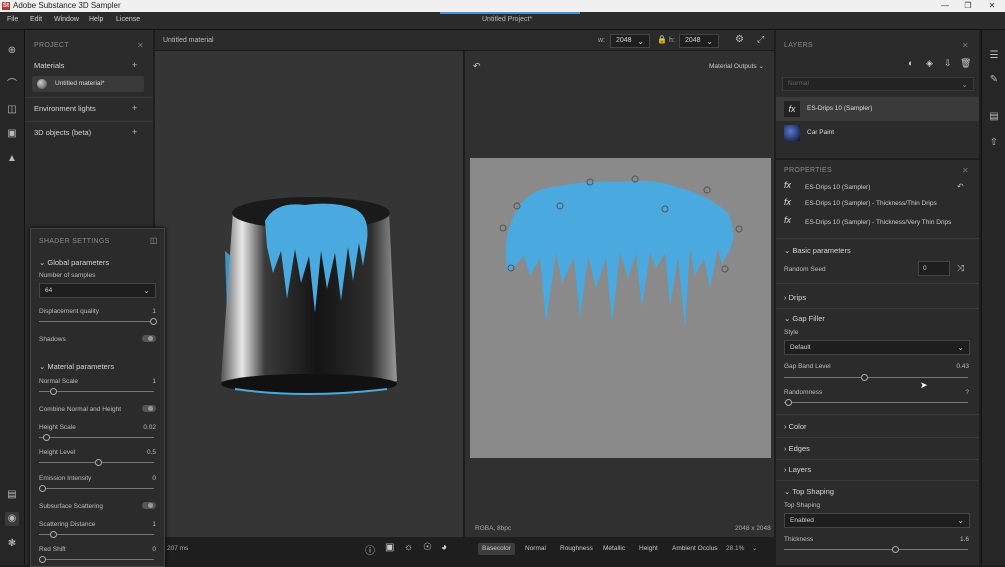  What do you see at coordinates (134, 108) in the screenshot?
I see `add-environment-icon: +` at bounding box center [134, 108].